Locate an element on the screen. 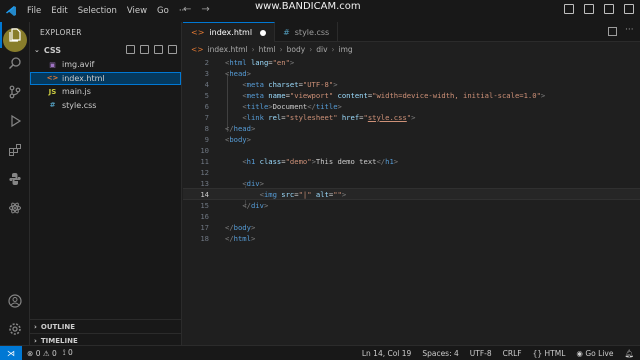  toggle-secondary-sidebar-icon is located at coordinates (609, 9).